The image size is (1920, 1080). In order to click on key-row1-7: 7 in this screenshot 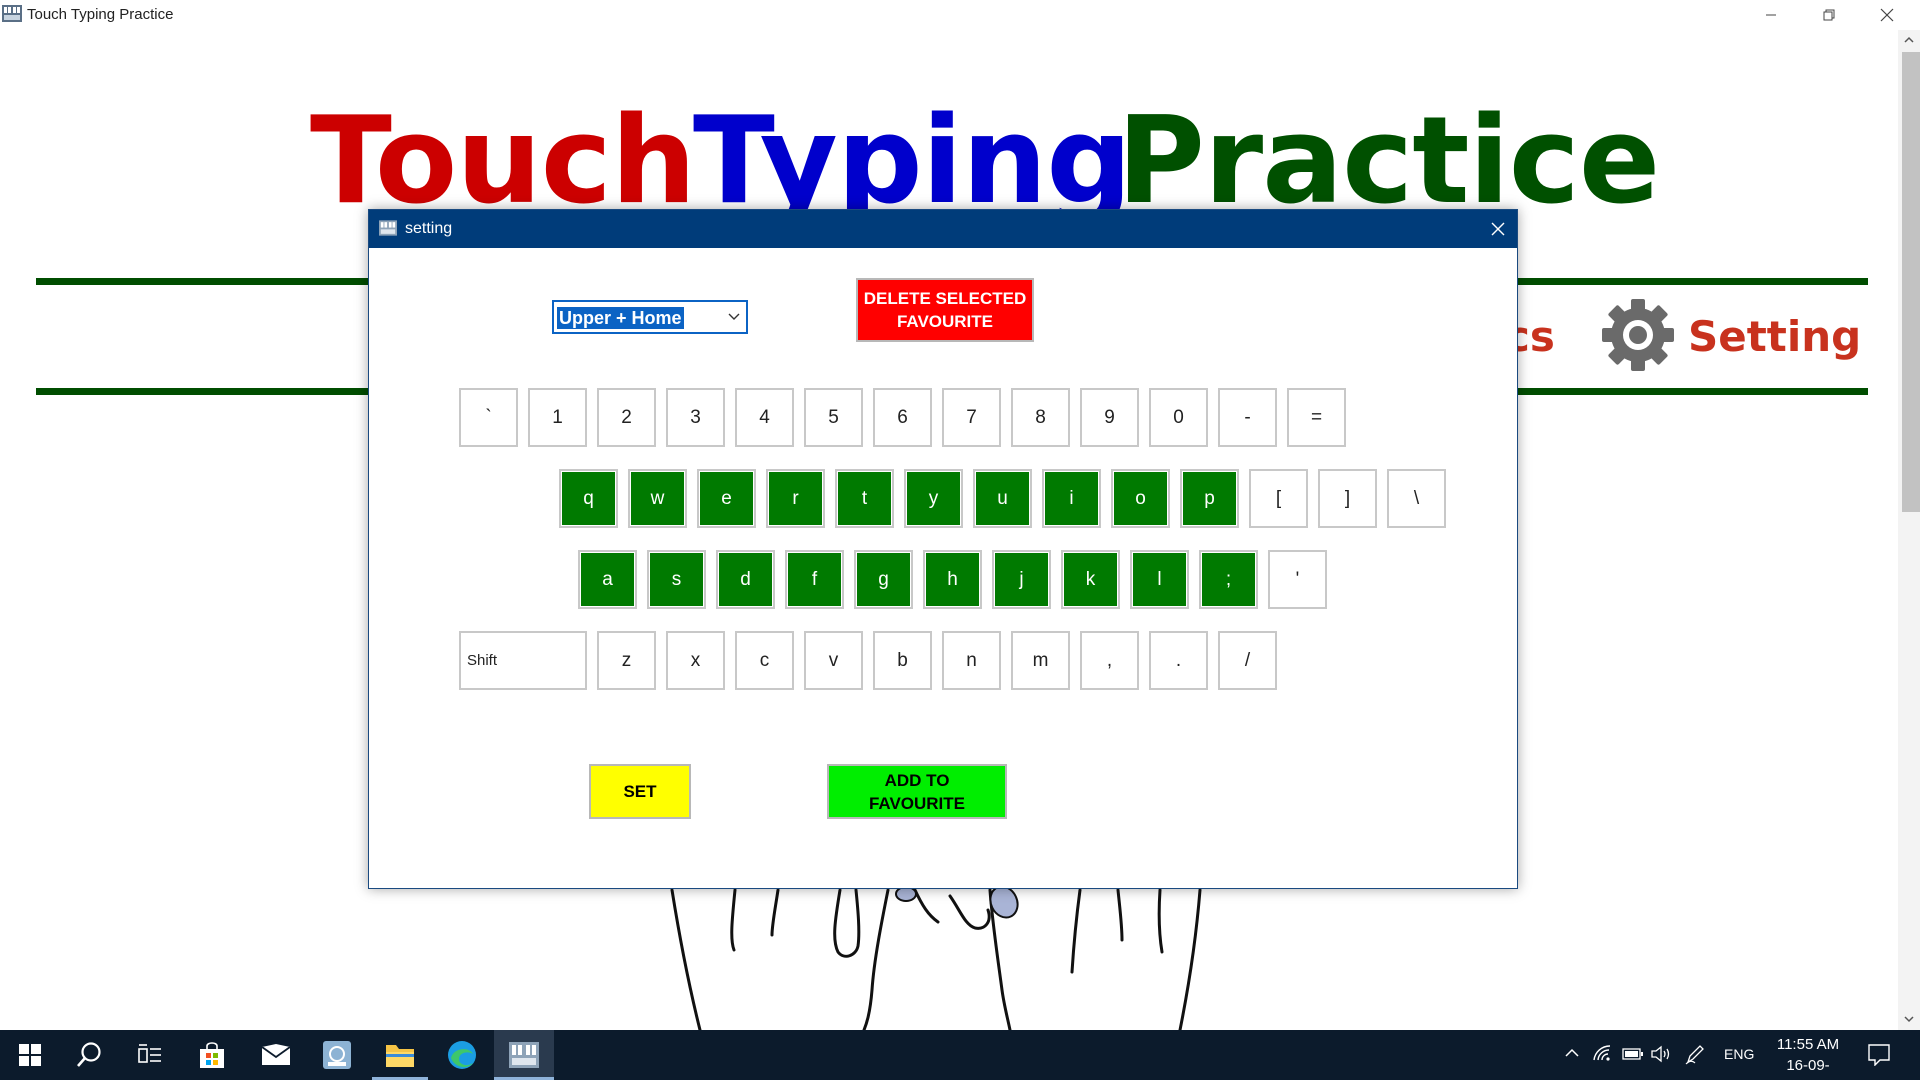, I will do `click(971, 417)`.